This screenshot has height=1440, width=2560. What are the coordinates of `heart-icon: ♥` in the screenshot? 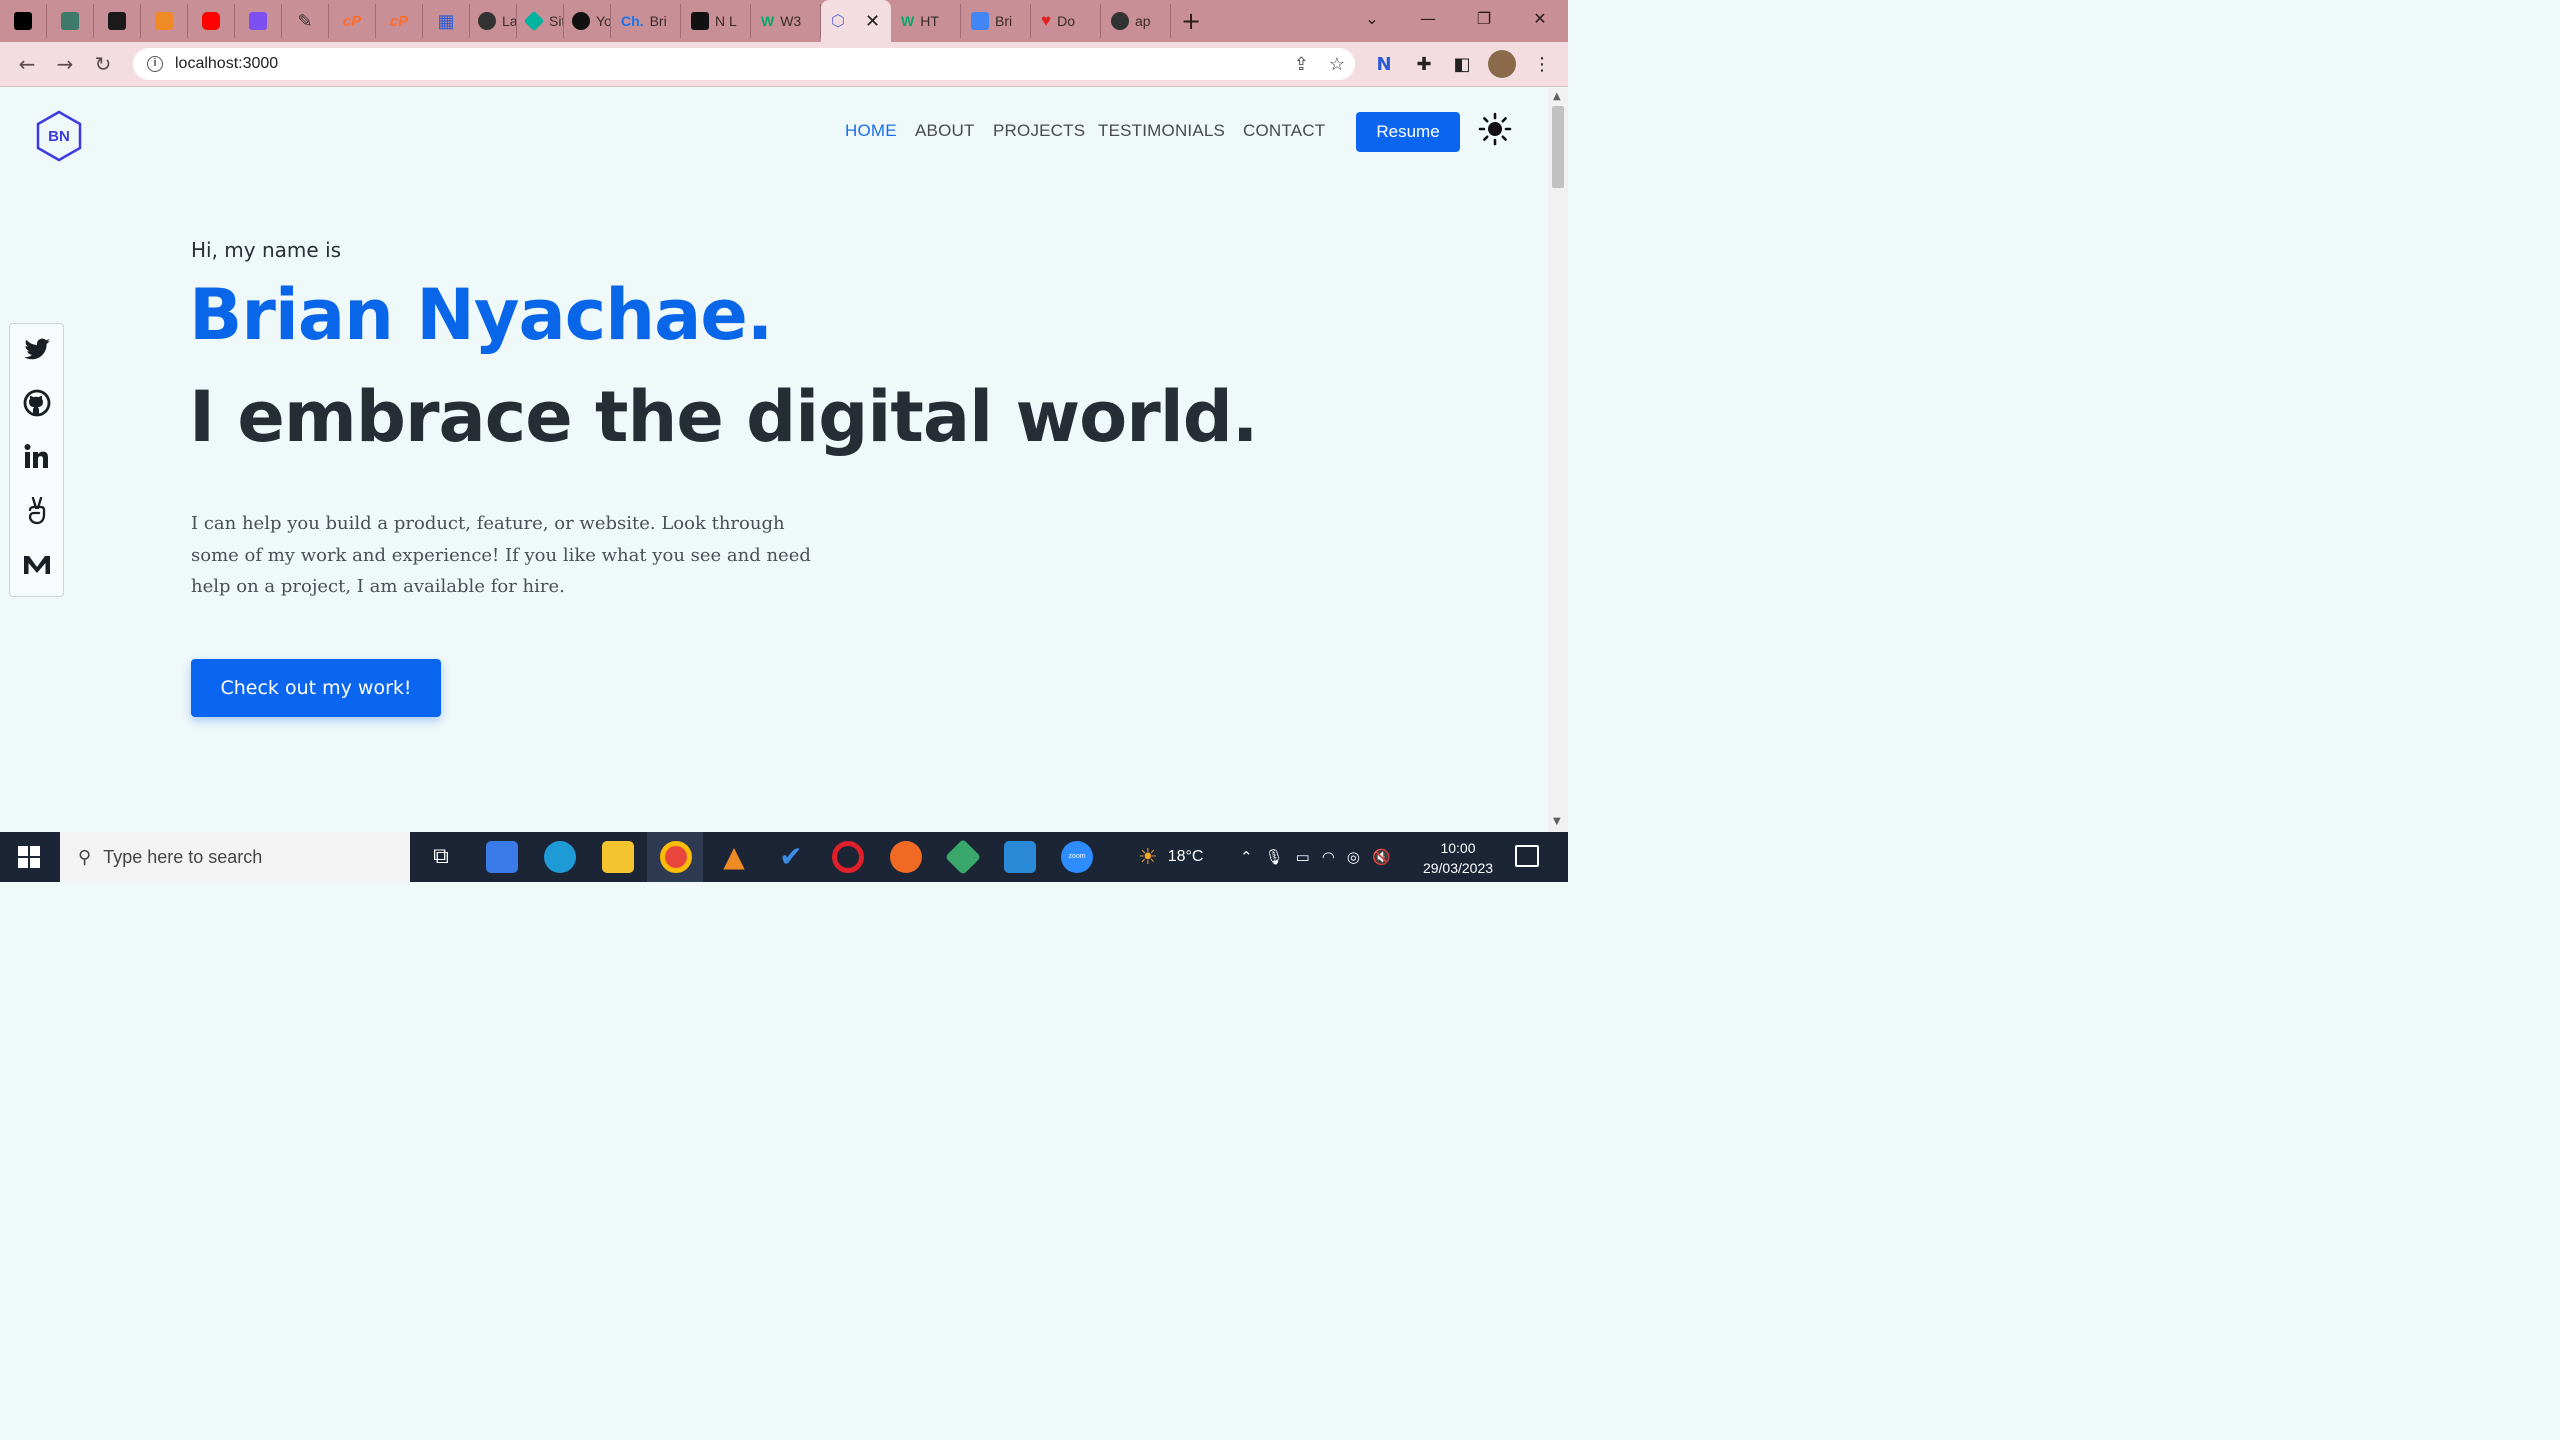 It's located at (1046, 20).